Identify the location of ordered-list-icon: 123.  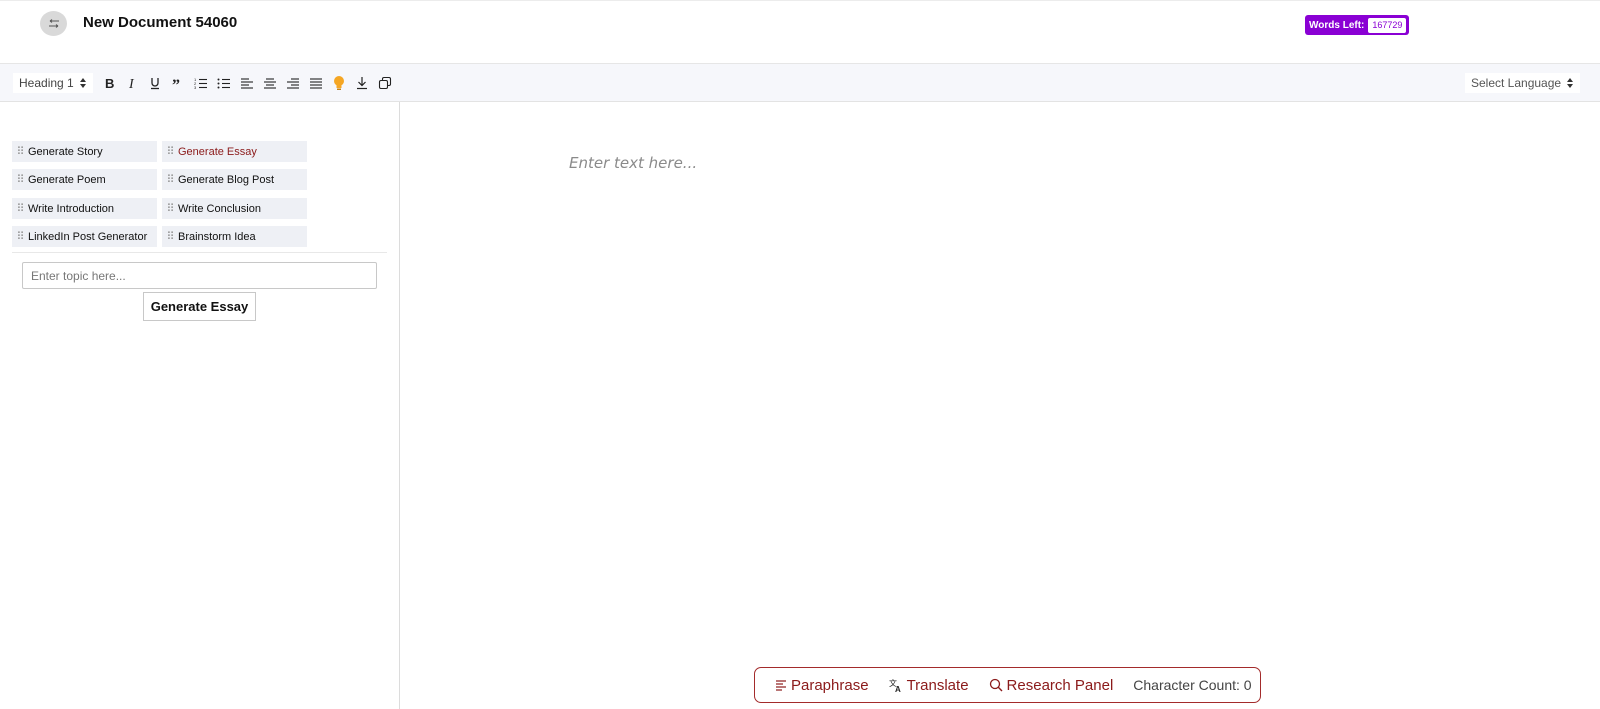
(200, 83).